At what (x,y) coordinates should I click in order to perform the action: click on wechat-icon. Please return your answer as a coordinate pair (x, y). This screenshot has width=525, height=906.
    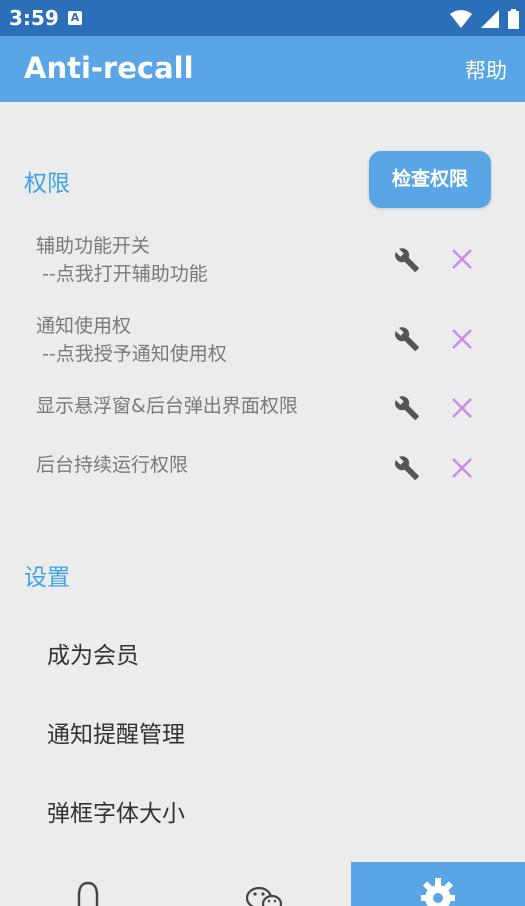
    Looking at the image, I should click on (264, 896).